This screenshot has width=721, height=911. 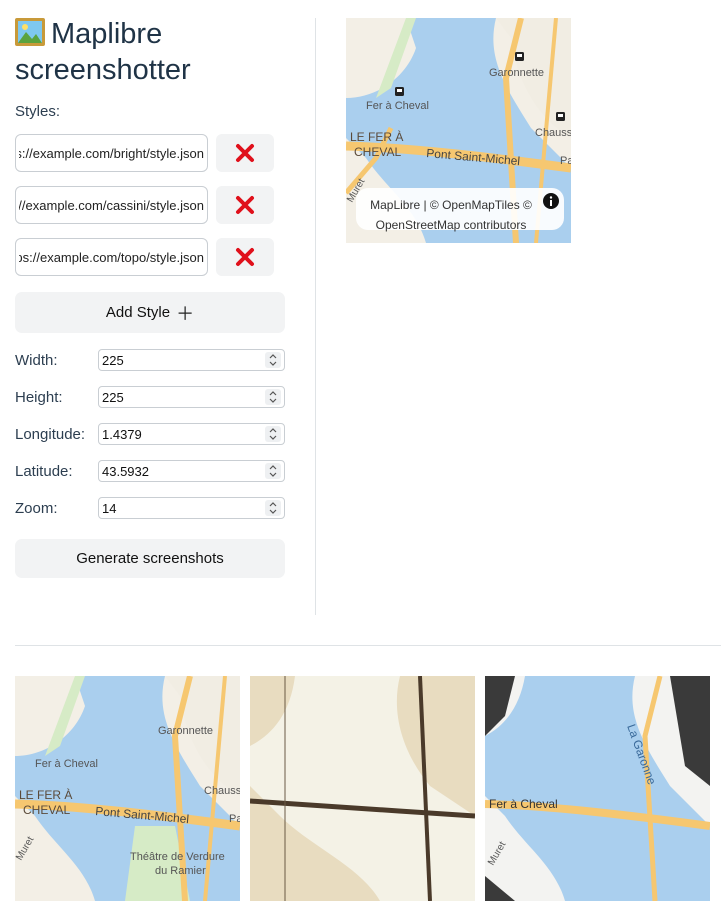 I want to click on styles-label: Styles:, so click(x=38, y=111).